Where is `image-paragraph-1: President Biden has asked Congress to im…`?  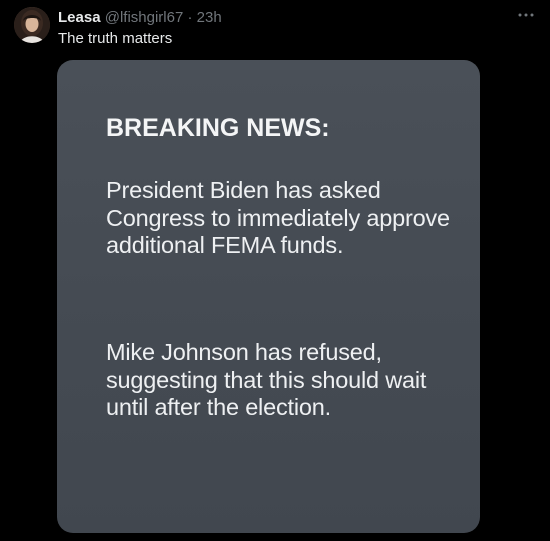
image-paragraph-1: President Biden has asked Congress to im… is located at coordinates (278, 217).